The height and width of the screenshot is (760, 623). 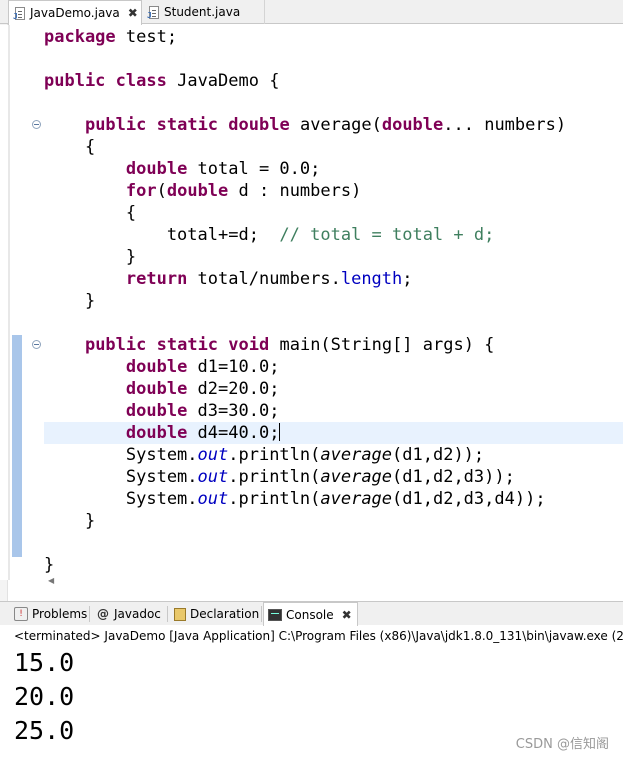 What do you see at coordinates (280, 432) in the screenshot?
I see `text-cursor` at bounding box center [280, 432].